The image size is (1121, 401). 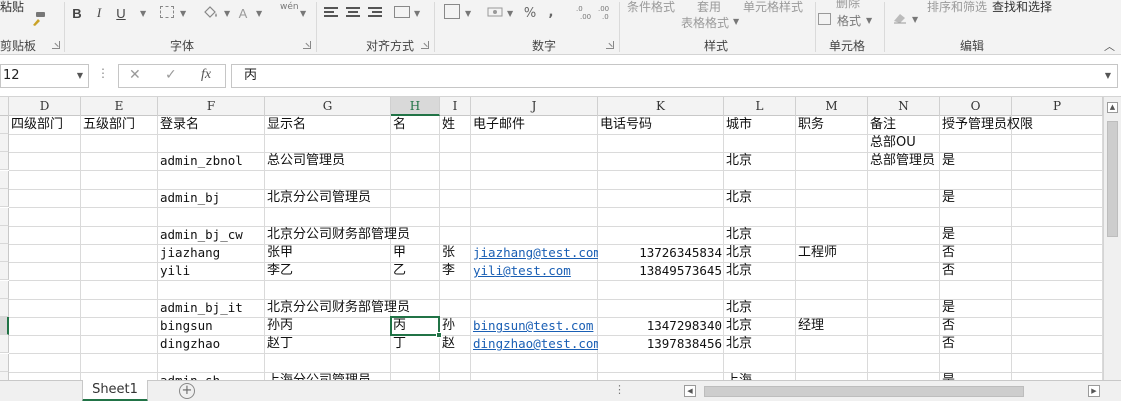 I want to click on column-header-g: G, so click(x=328, y=106).